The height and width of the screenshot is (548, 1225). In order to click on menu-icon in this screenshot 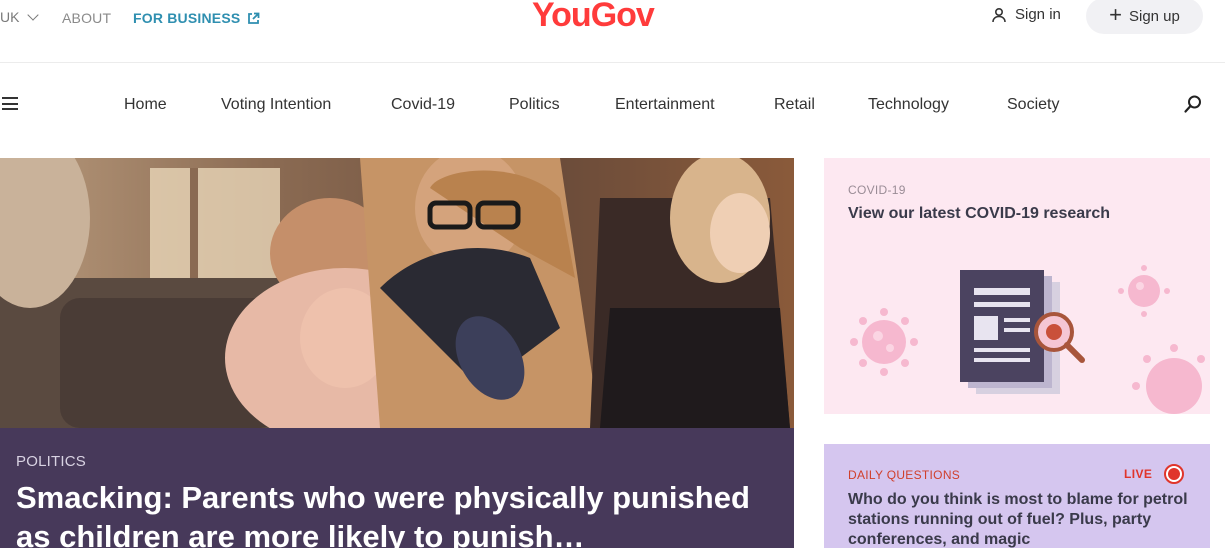, I will do `click(10, 103)`.